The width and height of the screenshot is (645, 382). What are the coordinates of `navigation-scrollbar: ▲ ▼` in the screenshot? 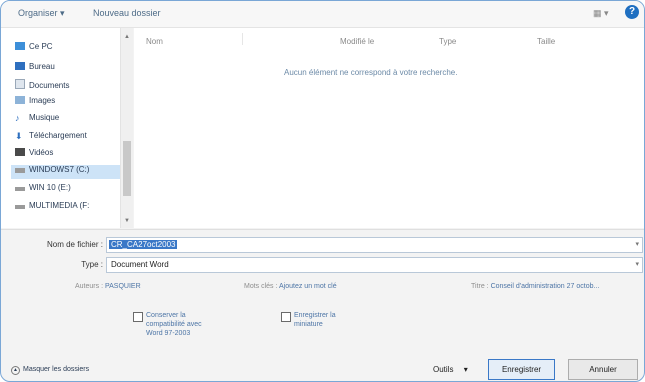 It's located at (126, 128).